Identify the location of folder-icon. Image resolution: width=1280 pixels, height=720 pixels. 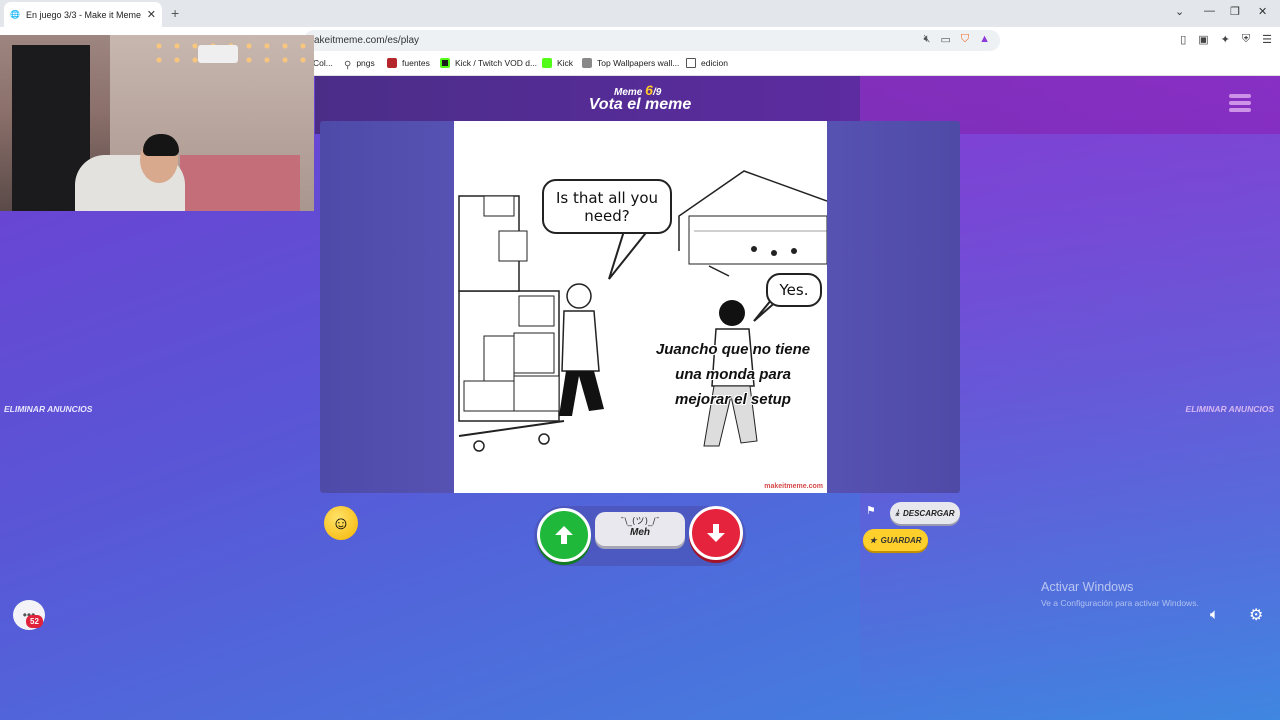
(691, 63).